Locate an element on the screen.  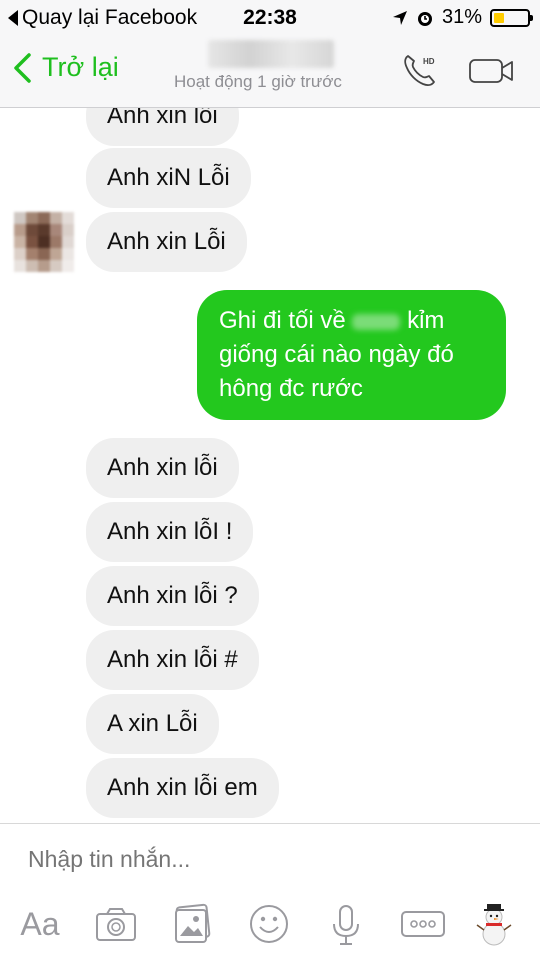
composer: Aa is located at coordinates (270, 891).